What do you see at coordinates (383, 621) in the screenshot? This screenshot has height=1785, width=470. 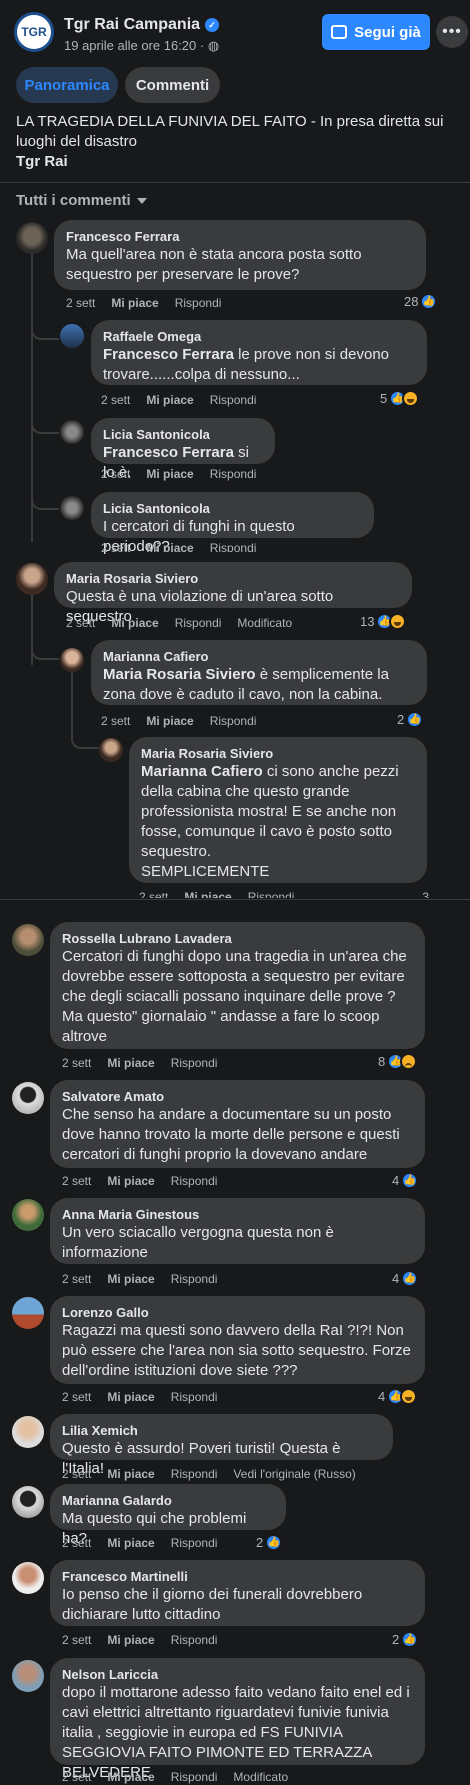 I see `reaction-summary: 13 👍` at bounding box center [383, 621].